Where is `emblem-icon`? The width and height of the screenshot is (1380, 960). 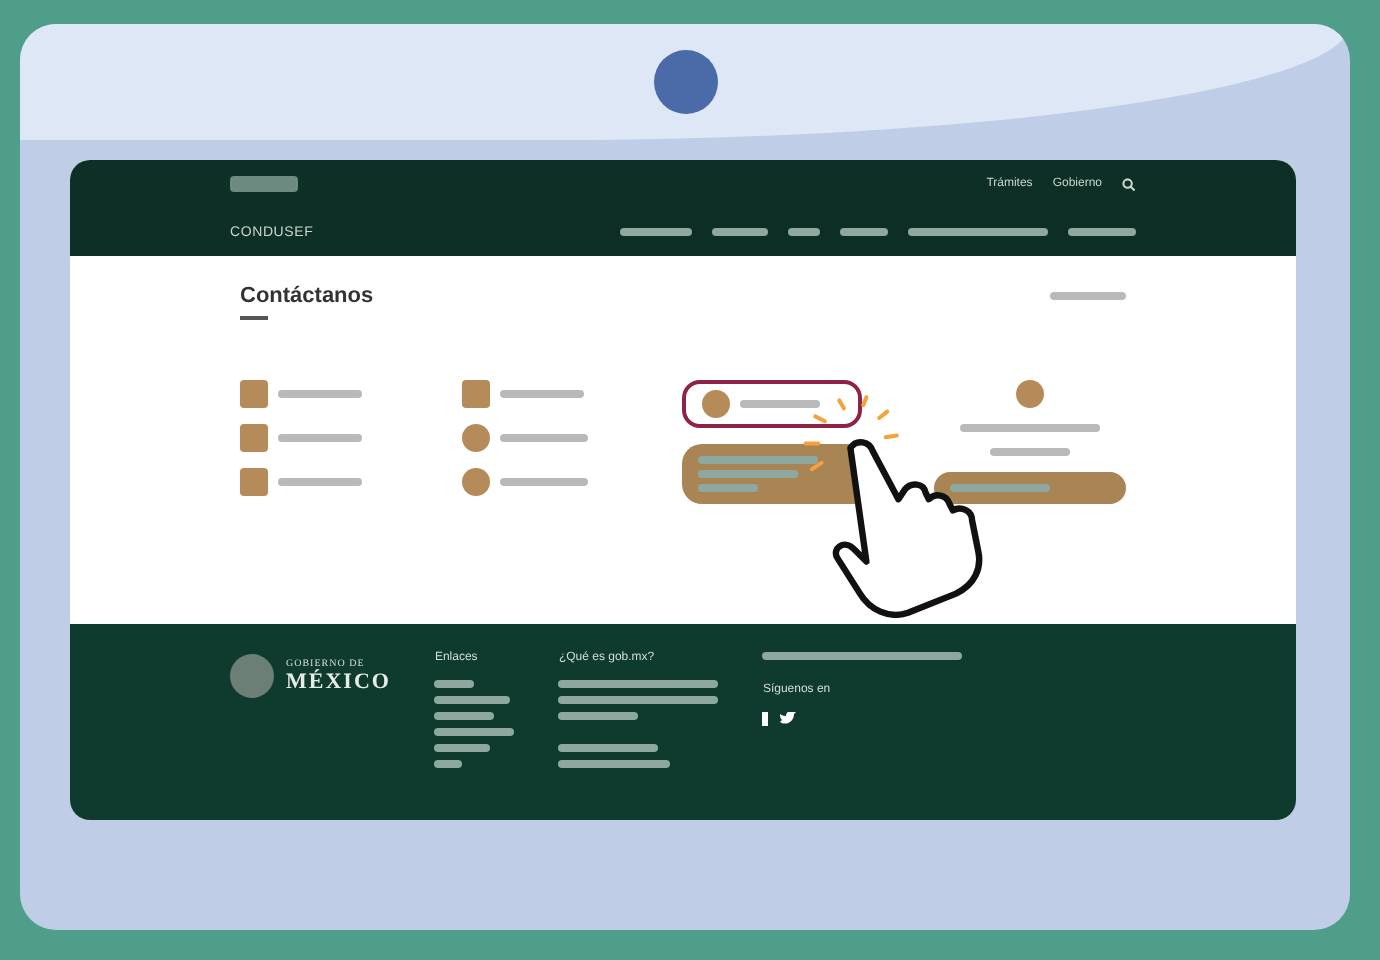
emblem-icon is located at coordinates (252, 676).